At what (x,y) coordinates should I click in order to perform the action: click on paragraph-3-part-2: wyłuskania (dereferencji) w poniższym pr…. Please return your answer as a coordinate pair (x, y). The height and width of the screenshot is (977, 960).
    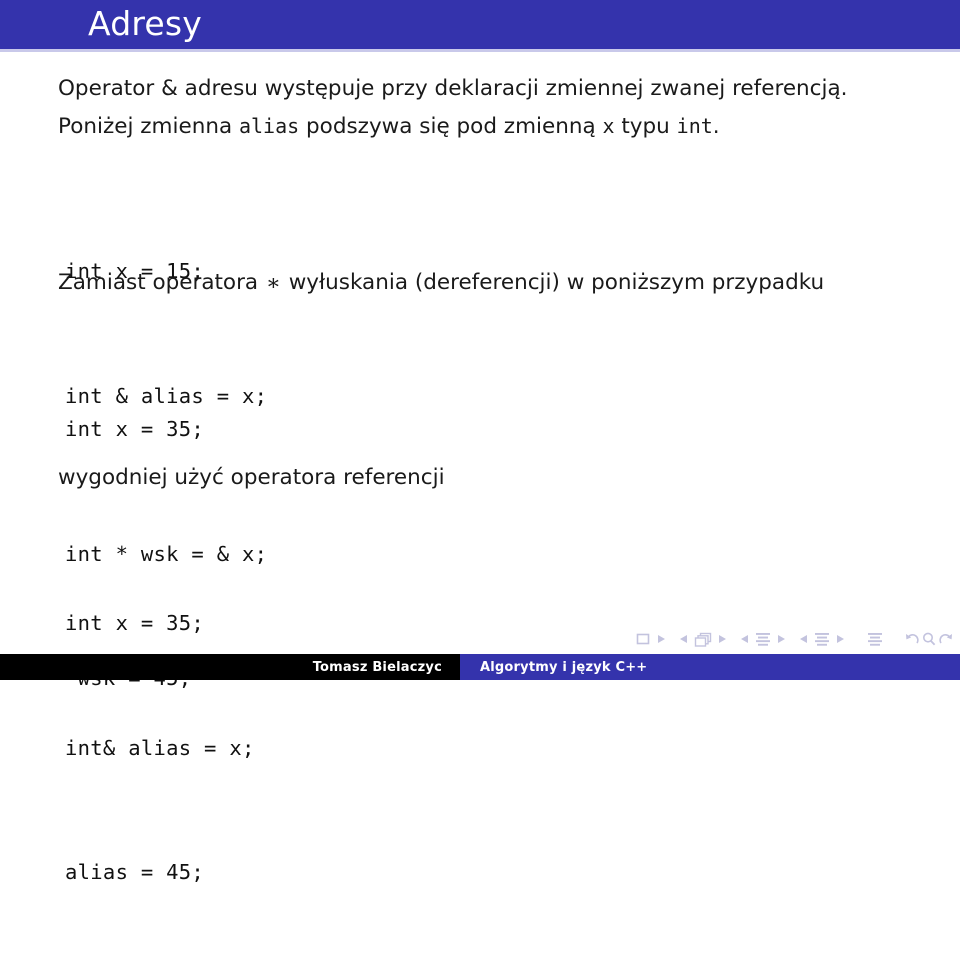
    Looking at the image, I should click on (553, 282).